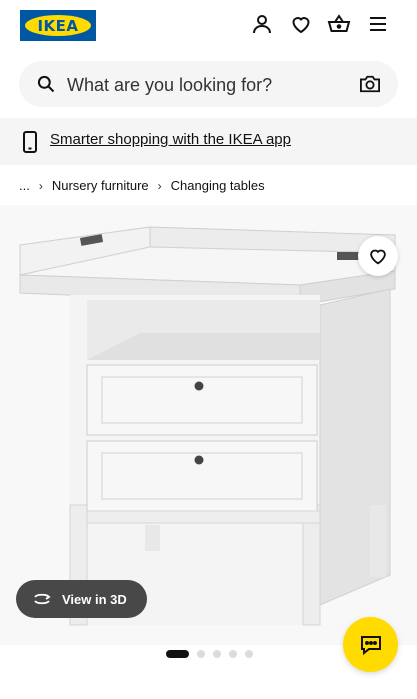 Image resolution: width=417 pixels, height=699 pixels. Describe the element at coordinates (370, 84) in the screenshot. I see `camera-search-icon` at that location.